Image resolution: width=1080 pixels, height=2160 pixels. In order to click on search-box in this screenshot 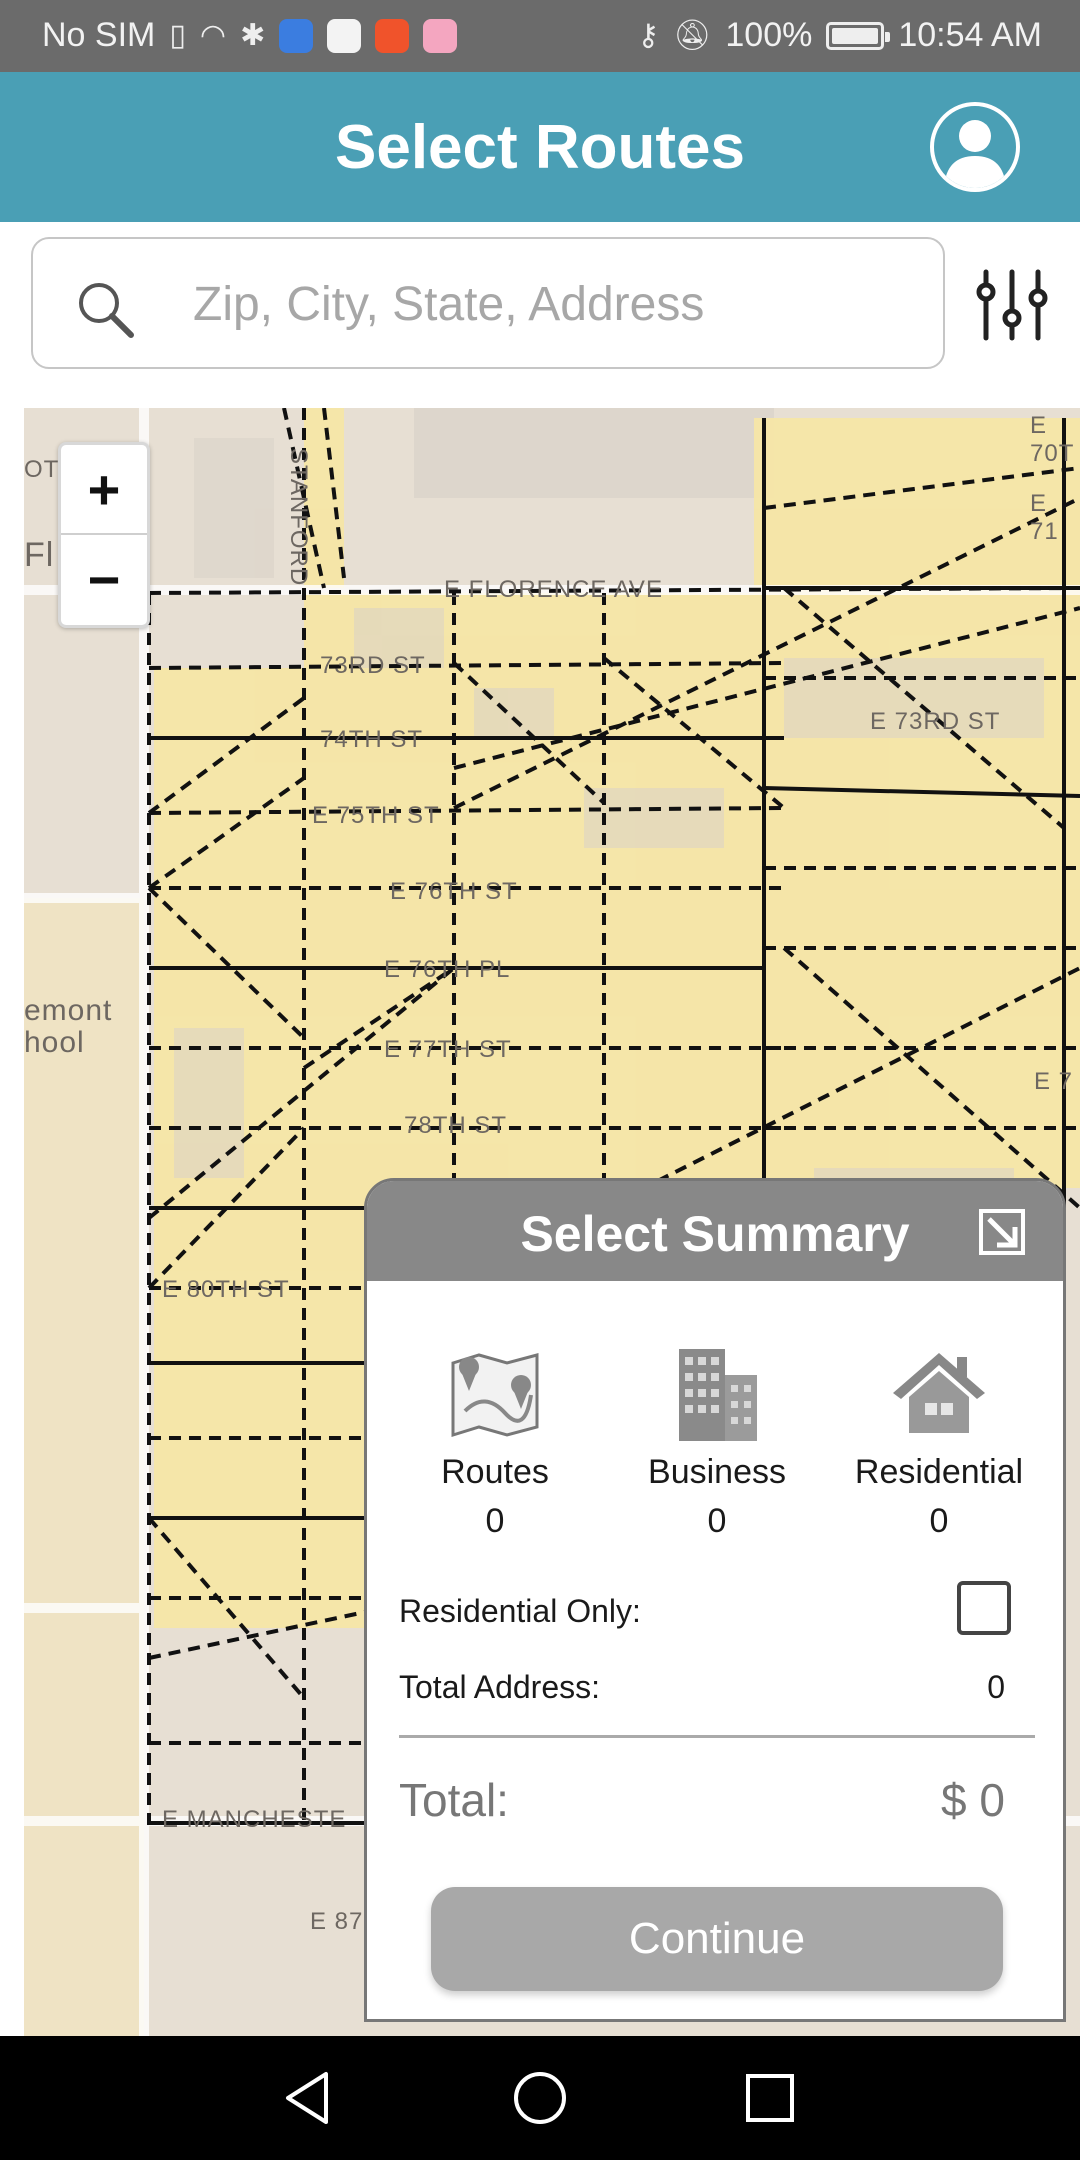, I will do `click(488, 303)`.